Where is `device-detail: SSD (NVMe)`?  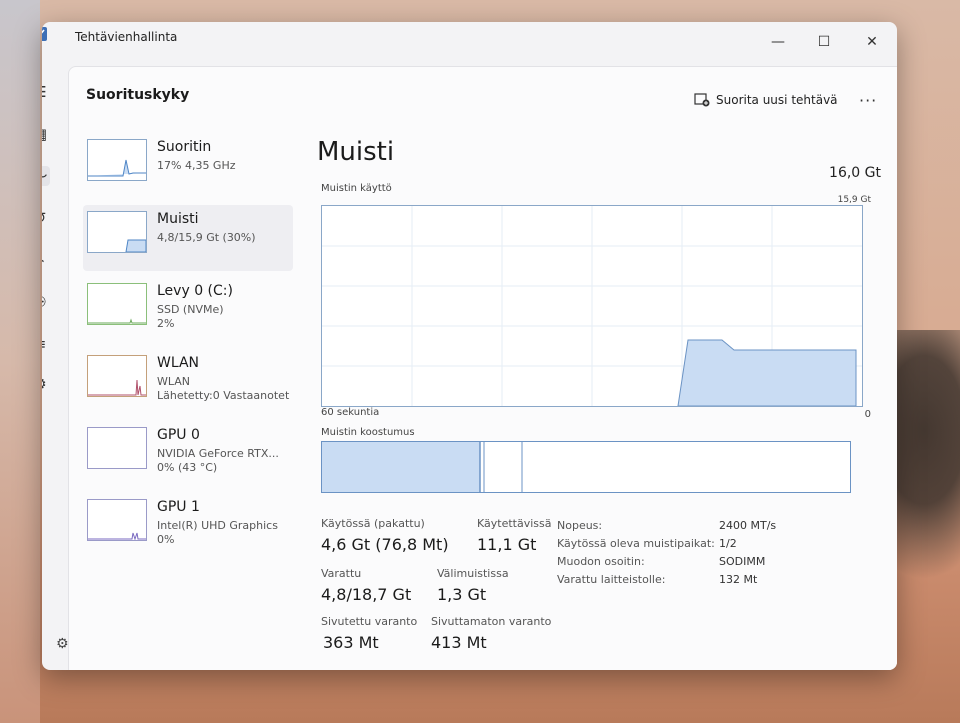
device-detail: SSD (NVMe) is located at coordinates (190, 309).